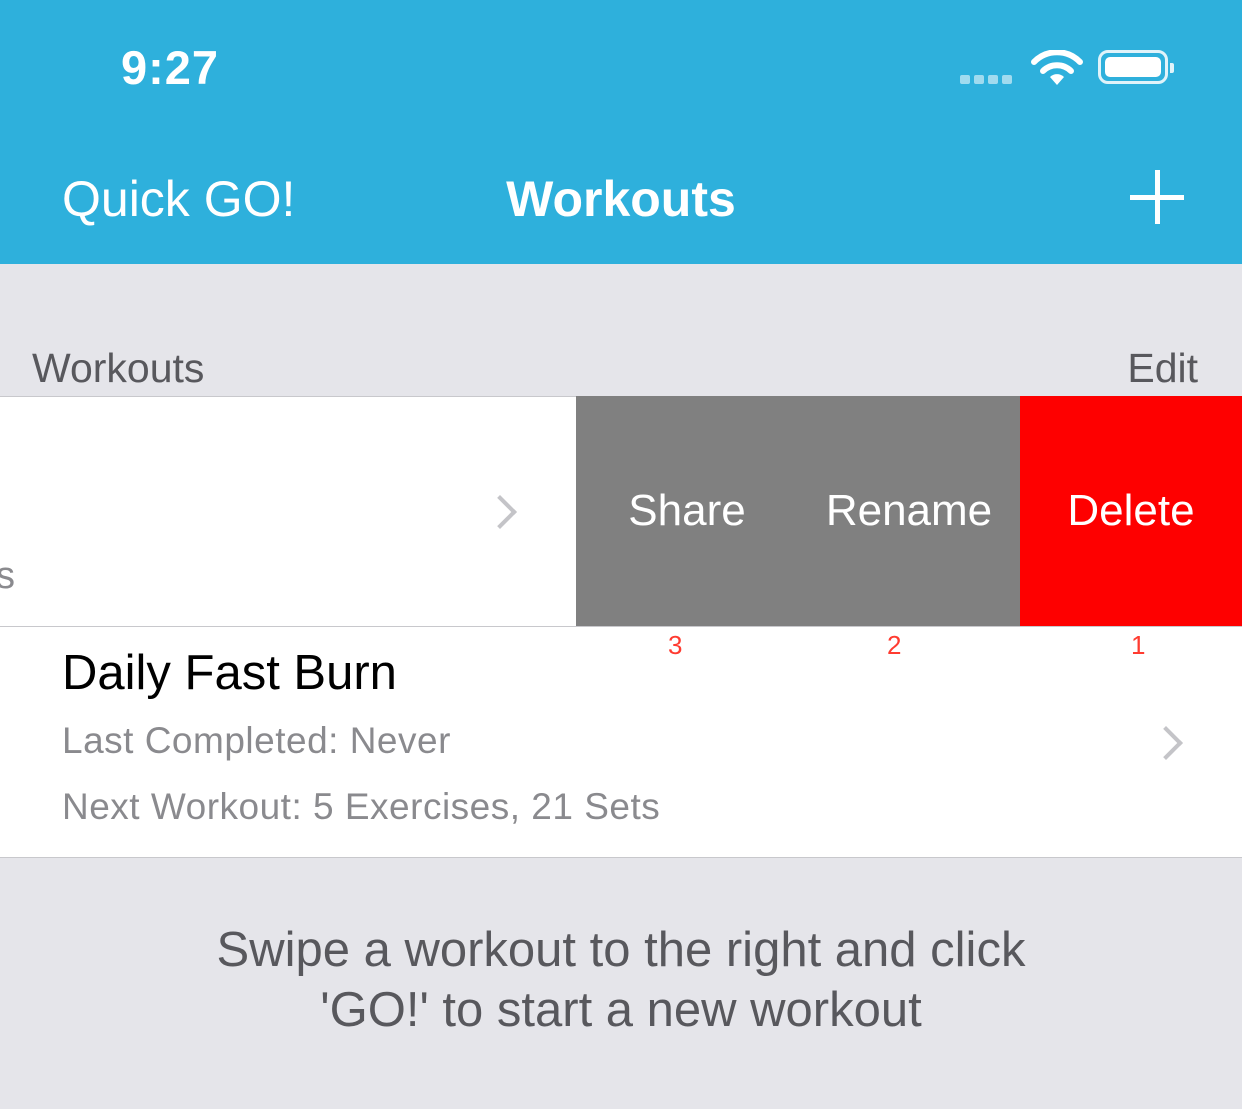  Describe the element at coordinates (1057, 67) in the screenshot. I see `wifi-icon` at that location.